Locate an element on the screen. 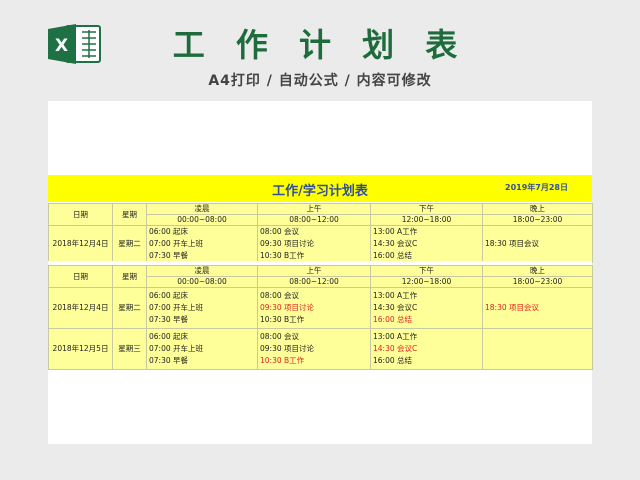 The height and width of the screenshot is (480, 640). weekday-cell: 星期三 is located at coordinates (129, 349).